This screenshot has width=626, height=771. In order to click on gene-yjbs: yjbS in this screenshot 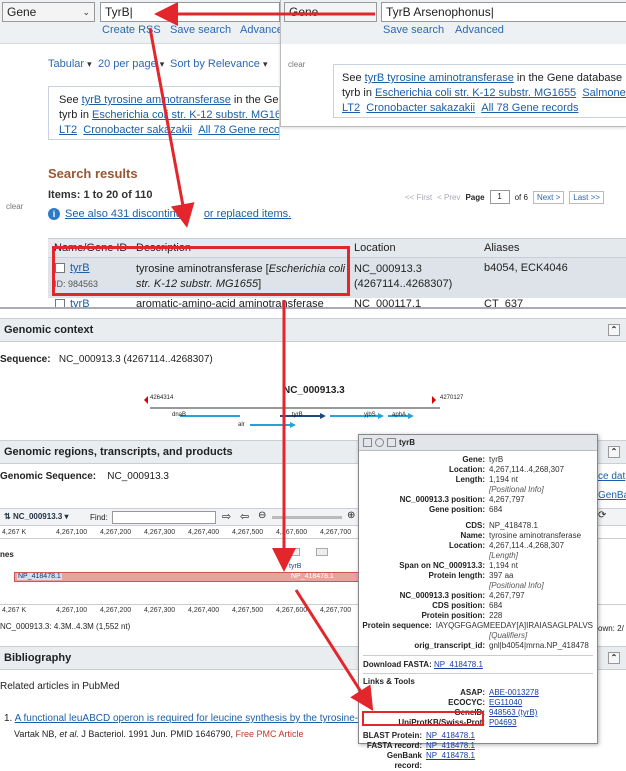, I will do `click(370, 415)`.